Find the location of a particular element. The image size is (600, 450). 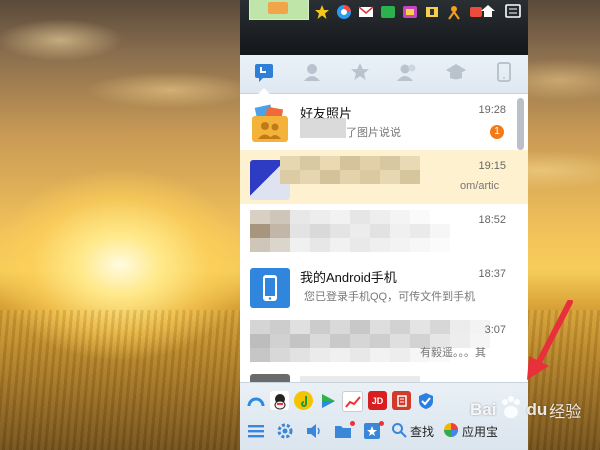

baidu-paw-icon is located at coordinates (511, 410).